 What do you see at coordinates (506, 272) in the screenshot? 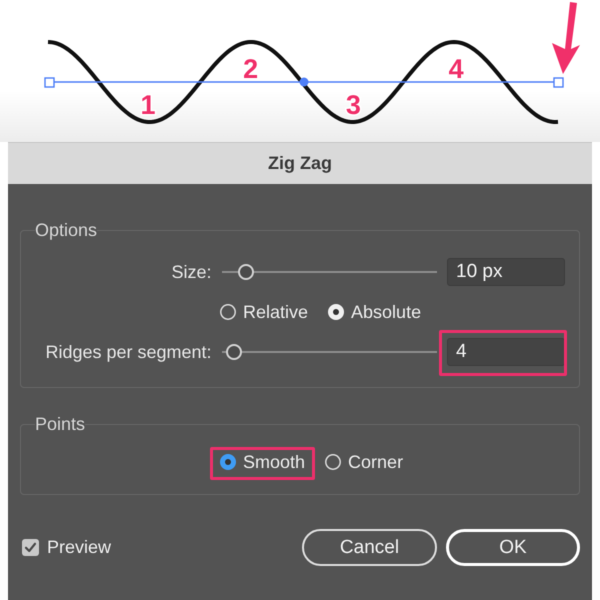
I see `value-field: 10 px` at bounding box center [506, 272].